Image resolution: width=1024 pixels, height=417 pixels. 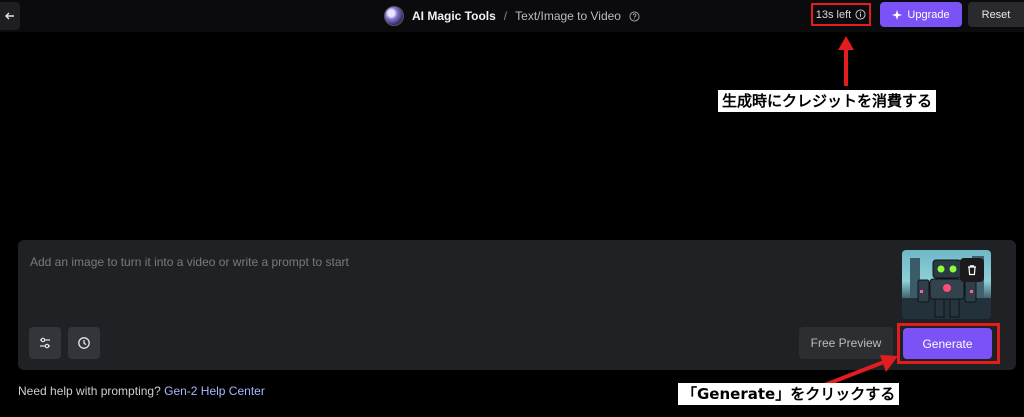 I want to click on info-icon, so click(x=860, y=14).